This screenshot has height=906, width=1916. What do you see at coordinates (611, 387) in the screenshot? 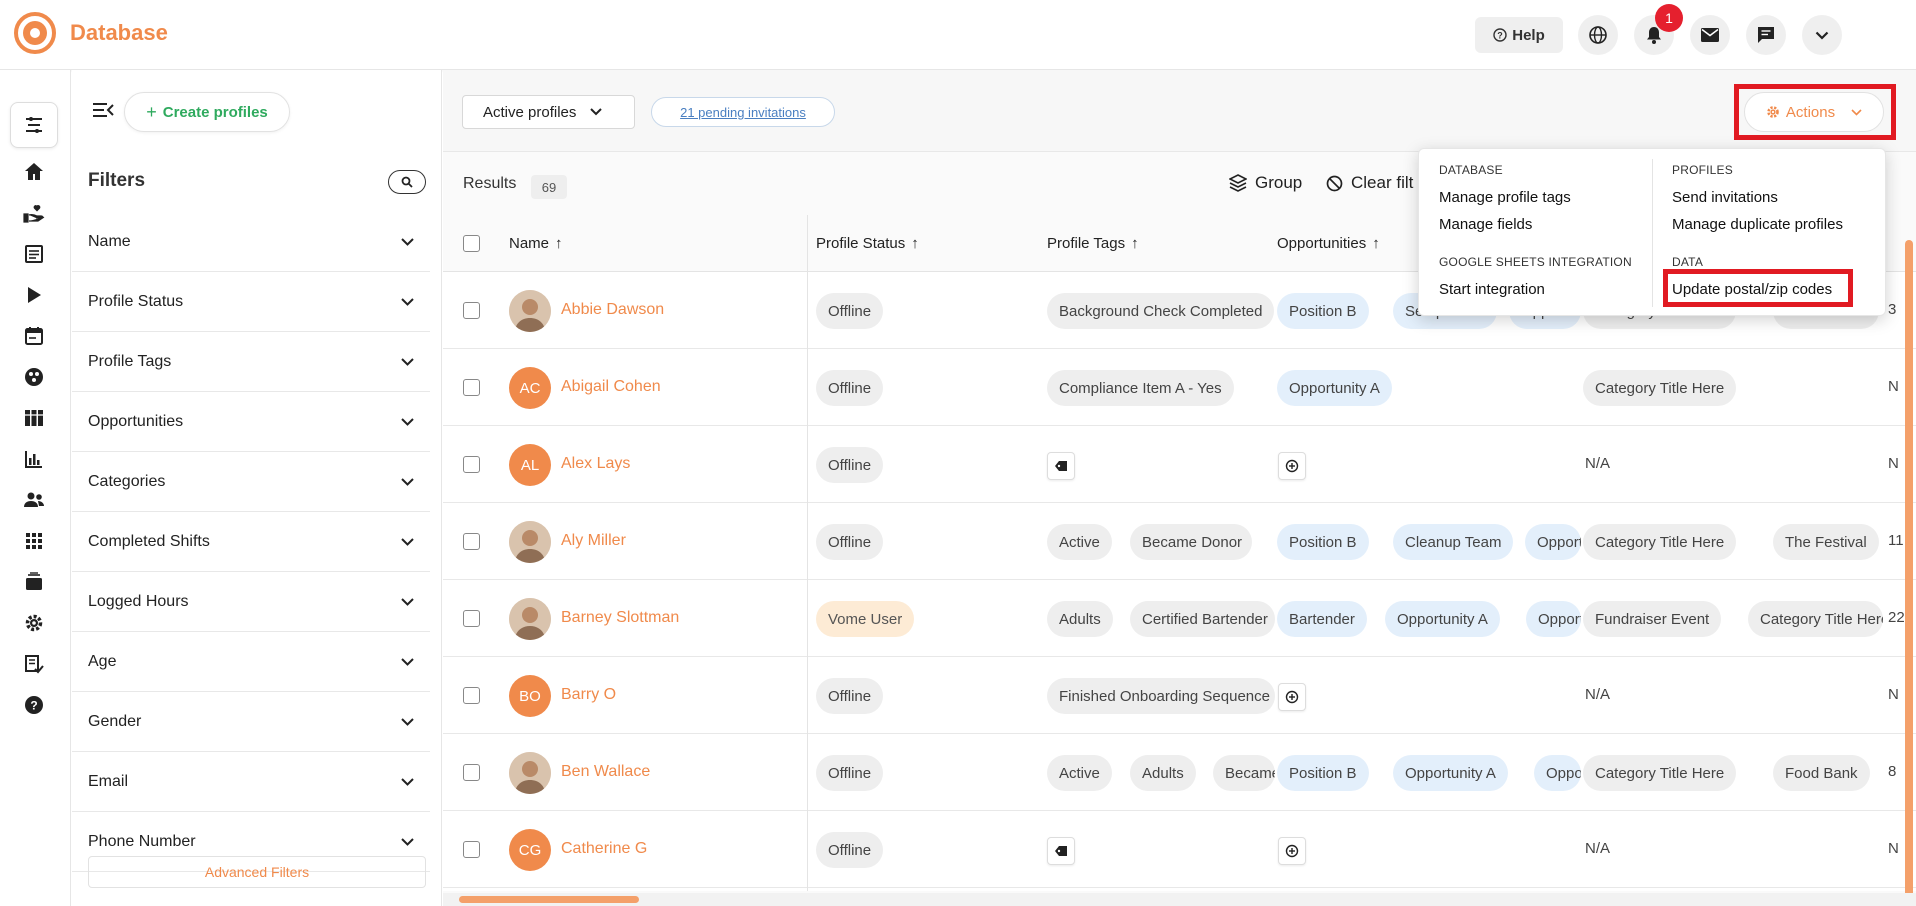
I see `profile-name-link: Abigail Cohen` at bounding box center [611, 387].